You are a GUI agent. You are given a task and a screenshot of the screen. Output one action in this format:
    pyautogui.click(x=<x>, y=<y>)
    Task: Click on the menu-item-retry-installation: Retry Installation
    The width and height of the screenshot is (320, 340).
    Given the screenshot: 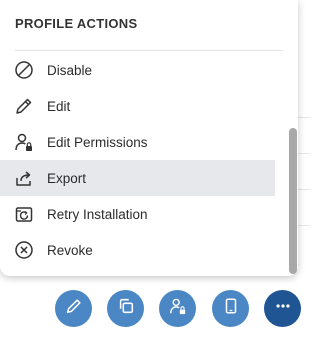 What is the action you would take?
    pyautogui.click(x=137, y=214)
    